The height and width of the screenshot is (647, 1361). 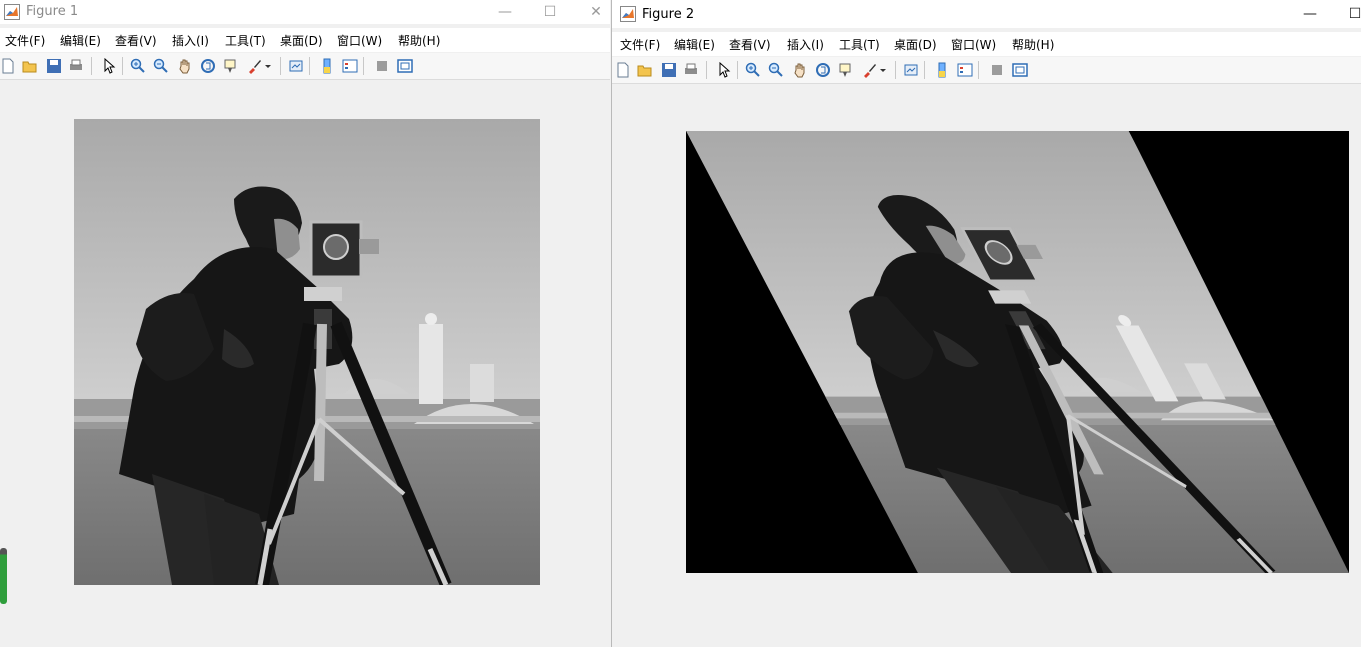 I want to click on title-bar: Figure 2 — ☐, so click(x=986, y=14).